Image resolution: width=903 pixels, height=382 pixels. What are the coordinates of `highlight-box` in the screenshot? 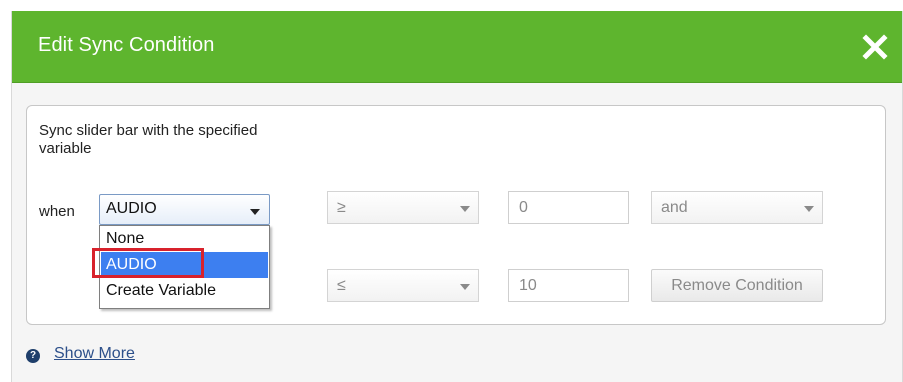 It's located at (148, 263).